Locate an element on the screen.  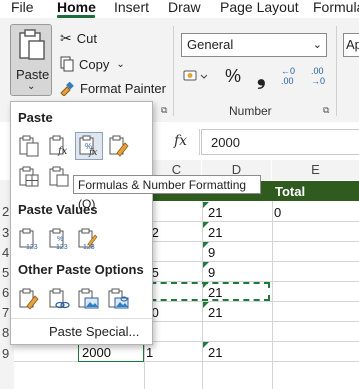
tab-file: File is located at coordinates (22, 7).